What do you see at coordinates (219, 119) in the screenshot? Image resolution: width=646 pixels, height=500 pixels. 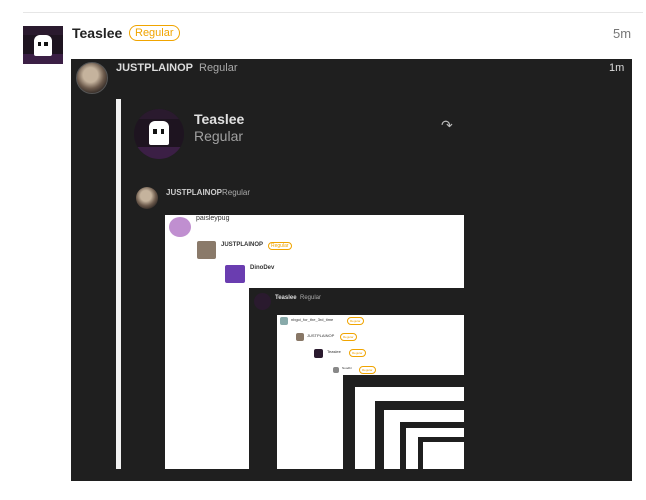 I see `quote-username: Teaslee` at bounding box center [219, 119].